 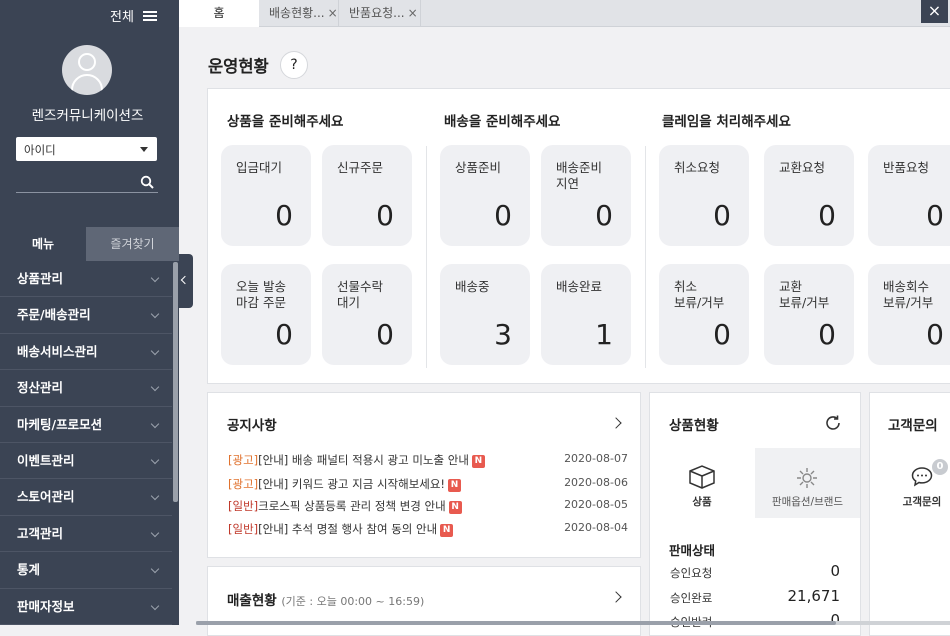 I want to click on tab-return-request: 반품요청... ×, so click(x=381, y=13).